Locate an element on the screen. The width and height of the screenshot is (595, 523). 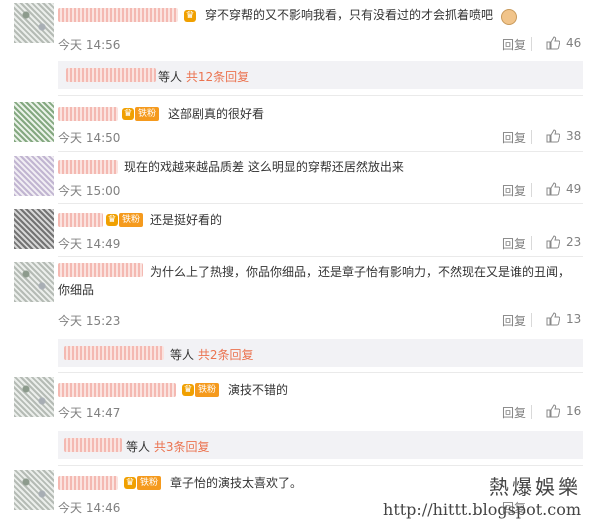
like-count: 49 is located at coordinates (574, 189).